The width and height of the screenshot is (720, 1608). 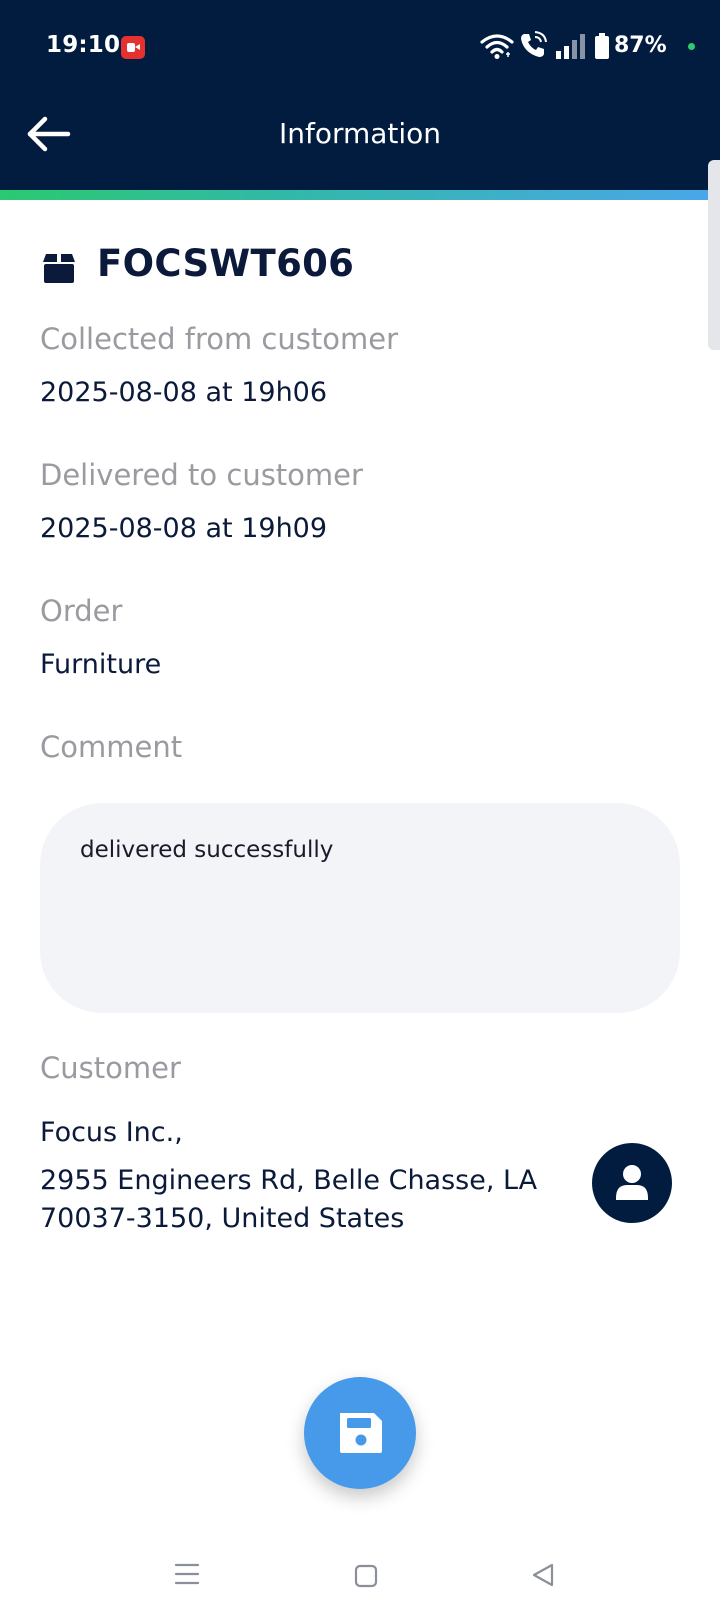 I want to click on comment-textarea: delivered successfully, so click(x=360, y=908).